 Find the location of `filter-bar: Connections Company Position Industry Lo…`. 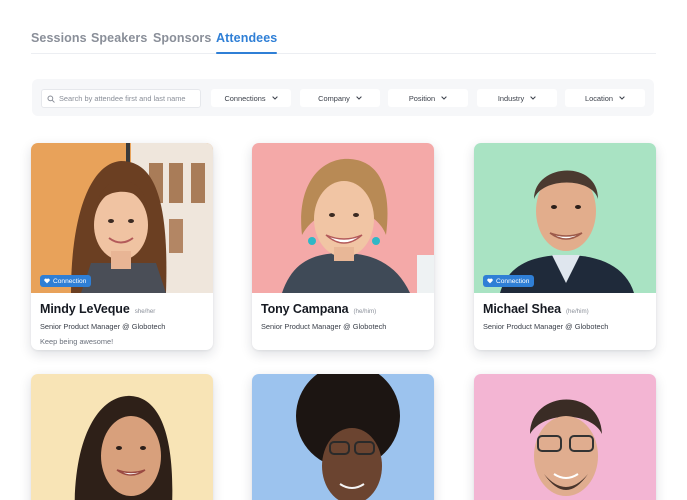

filter-bar: Connections Company Position Industry Lo… is located at coordinates (343, 97).